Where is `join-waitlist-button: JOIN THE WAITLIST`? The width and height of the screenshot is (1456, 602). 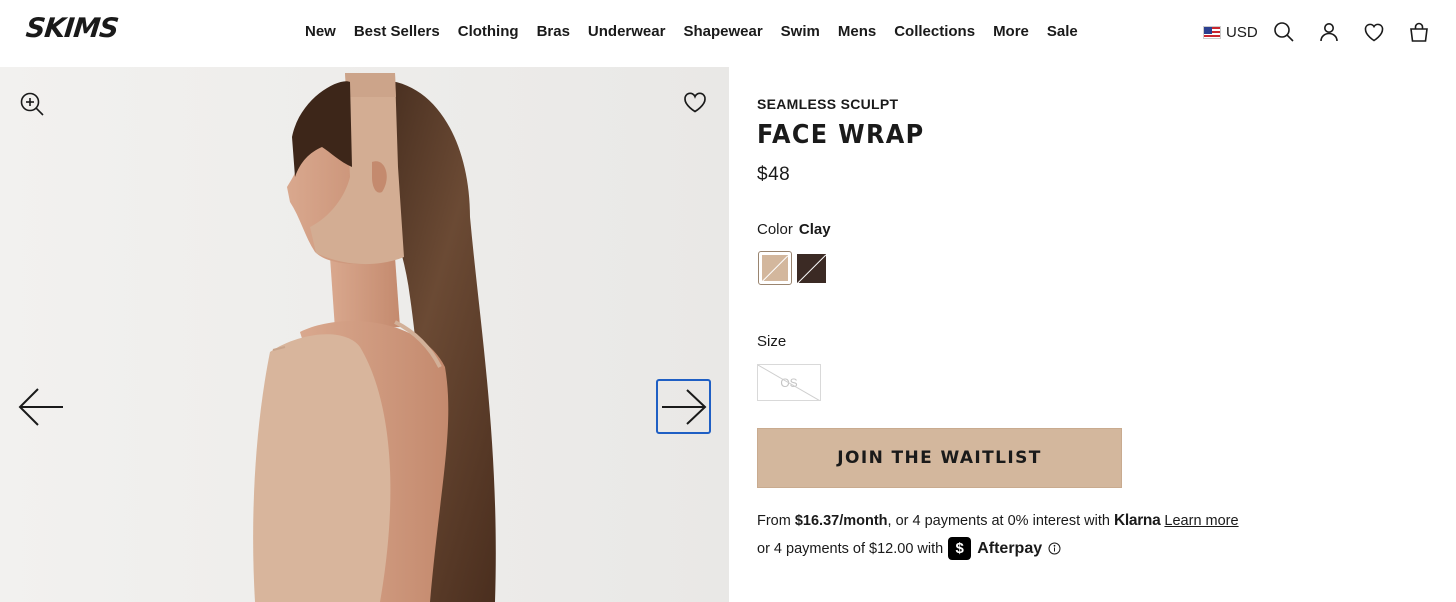
join-waitlist-button: JOIN THE WAITLIST is located at coordinates (939, 458).